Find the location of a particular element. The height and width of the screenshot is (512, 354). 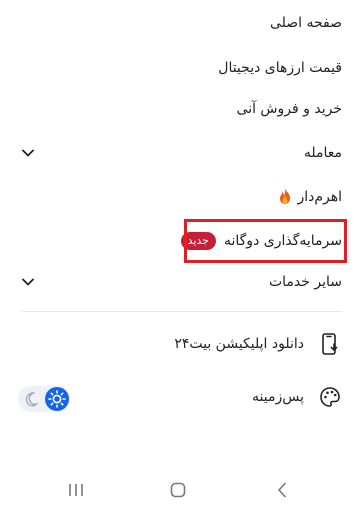

menu-item-leverage: اهرم‌دار is located at coordinates (309, 197).